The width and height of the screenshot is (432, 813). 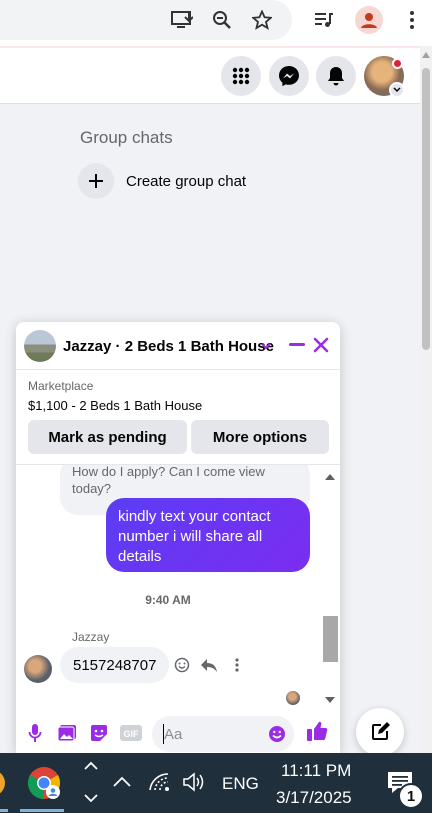 I want to click on mark-as-pending-button: Mark as pending, so click(x=107, y=437).